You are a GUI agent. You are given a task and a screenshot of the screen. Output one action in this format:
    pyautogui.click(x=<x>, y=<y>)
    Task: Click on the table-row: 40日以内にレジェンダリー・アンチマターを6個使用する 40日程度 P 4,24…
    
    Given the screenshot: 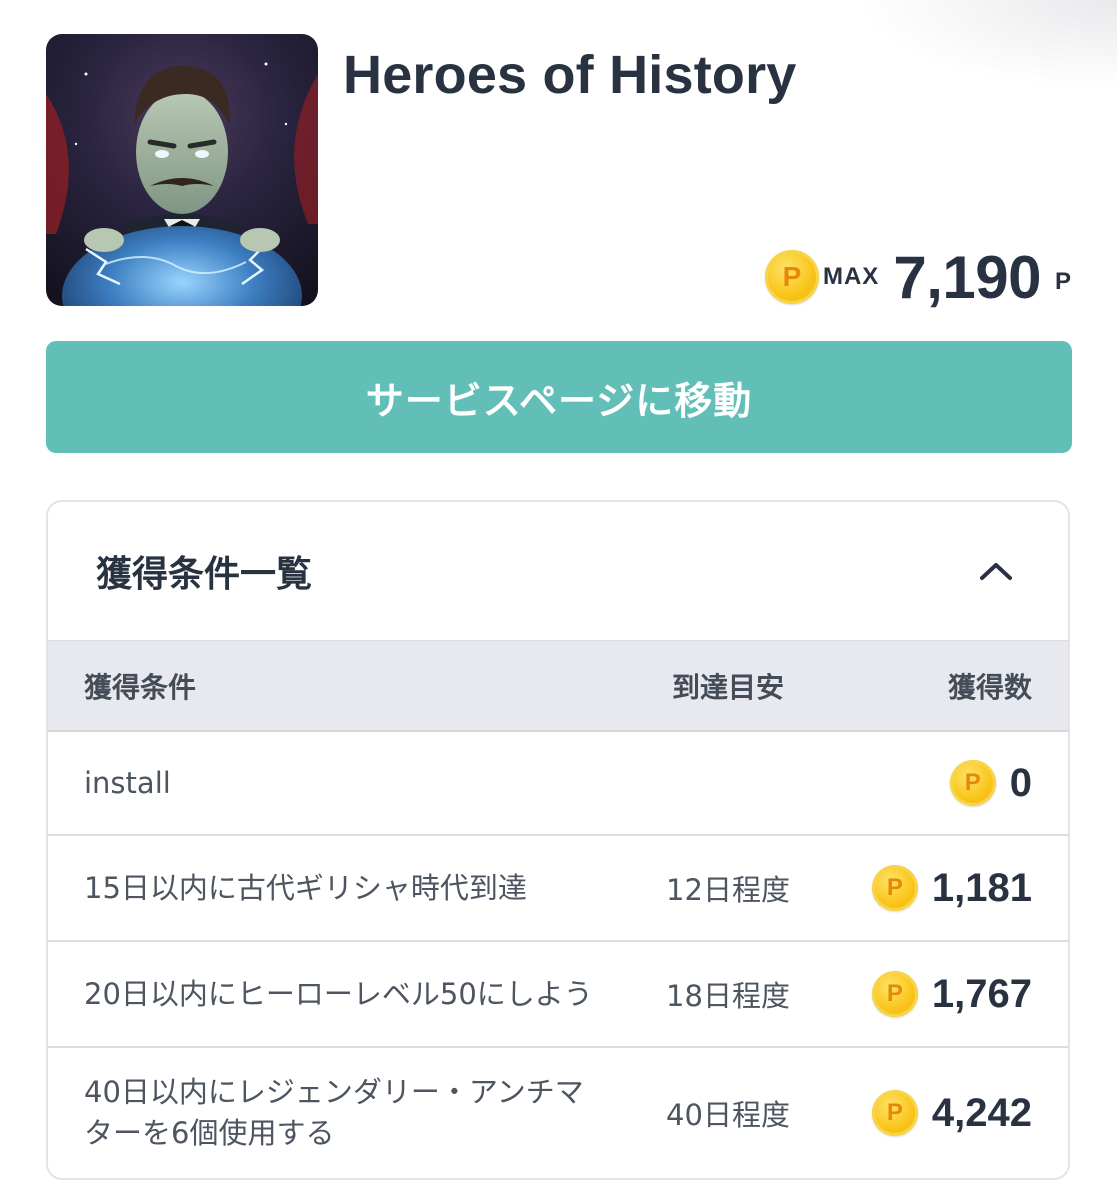 What is the action you would take?
    pyautogui.click(x=558, y=1113)
    